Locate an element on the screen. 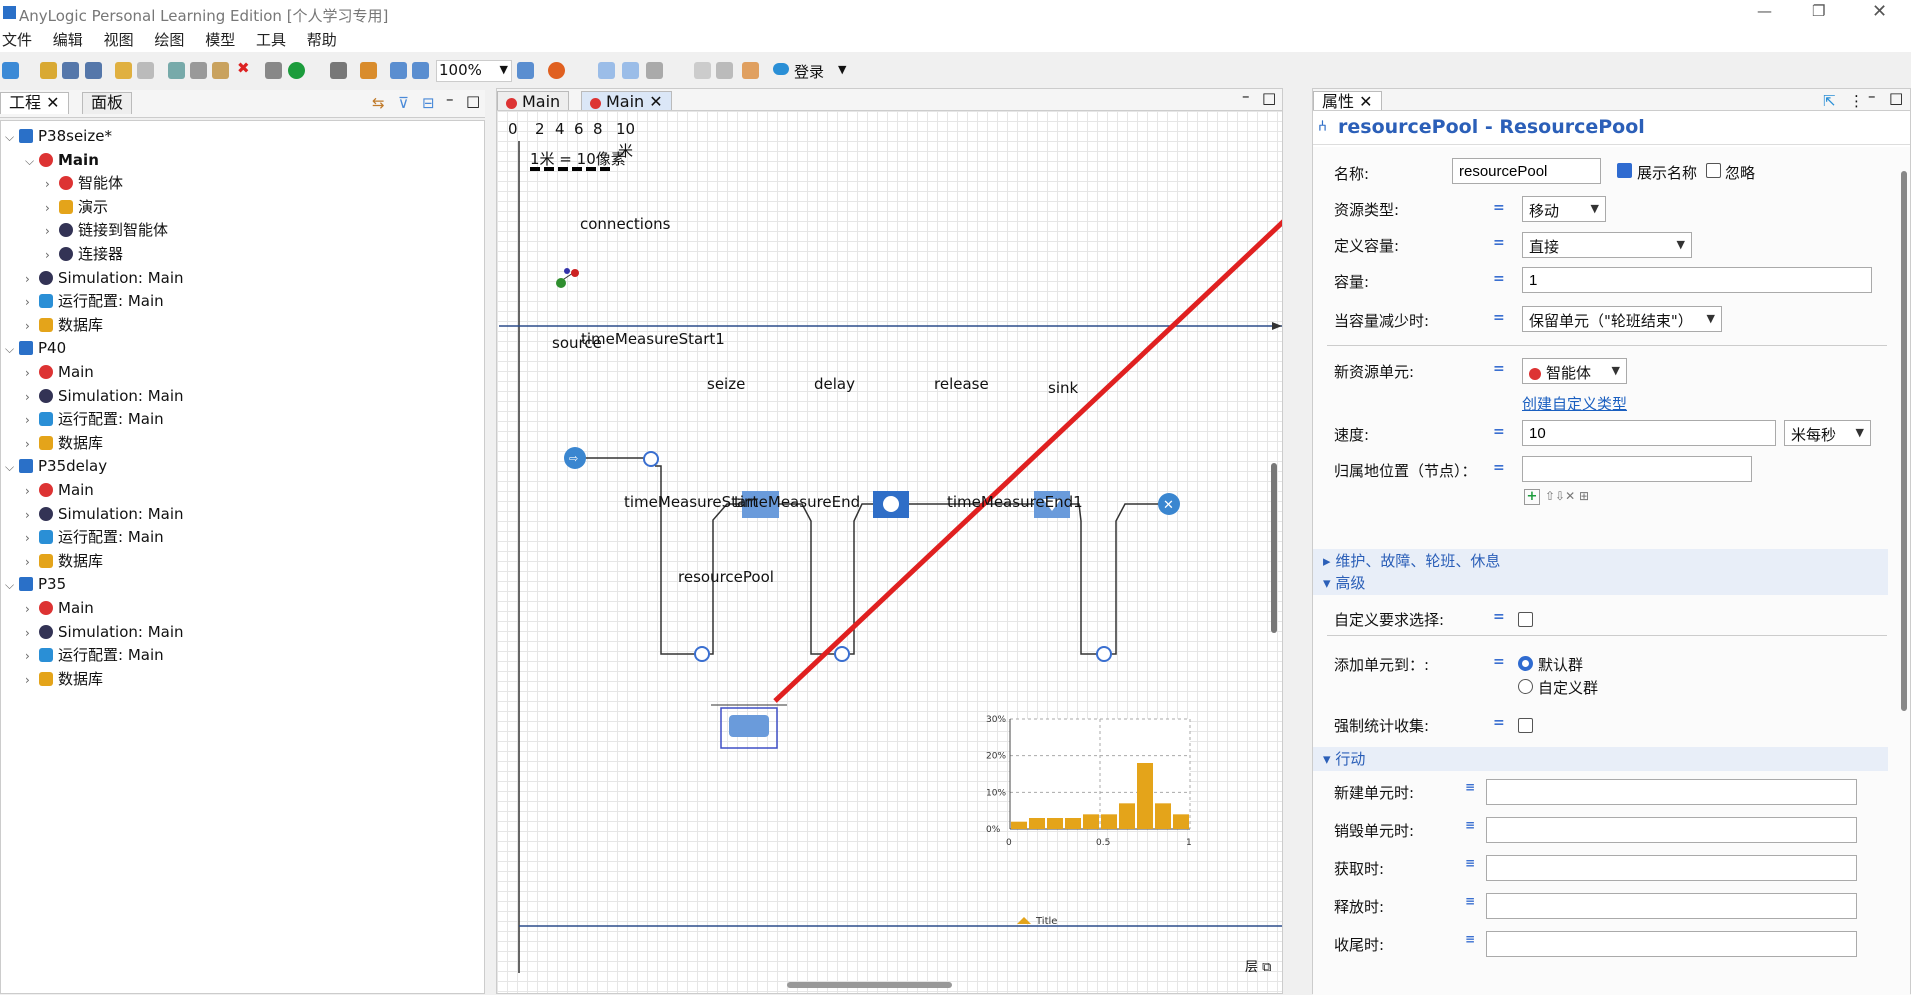 This screenshot has height=995, width=1911. zoom-fit-icon is located at coordinates (398, 70).